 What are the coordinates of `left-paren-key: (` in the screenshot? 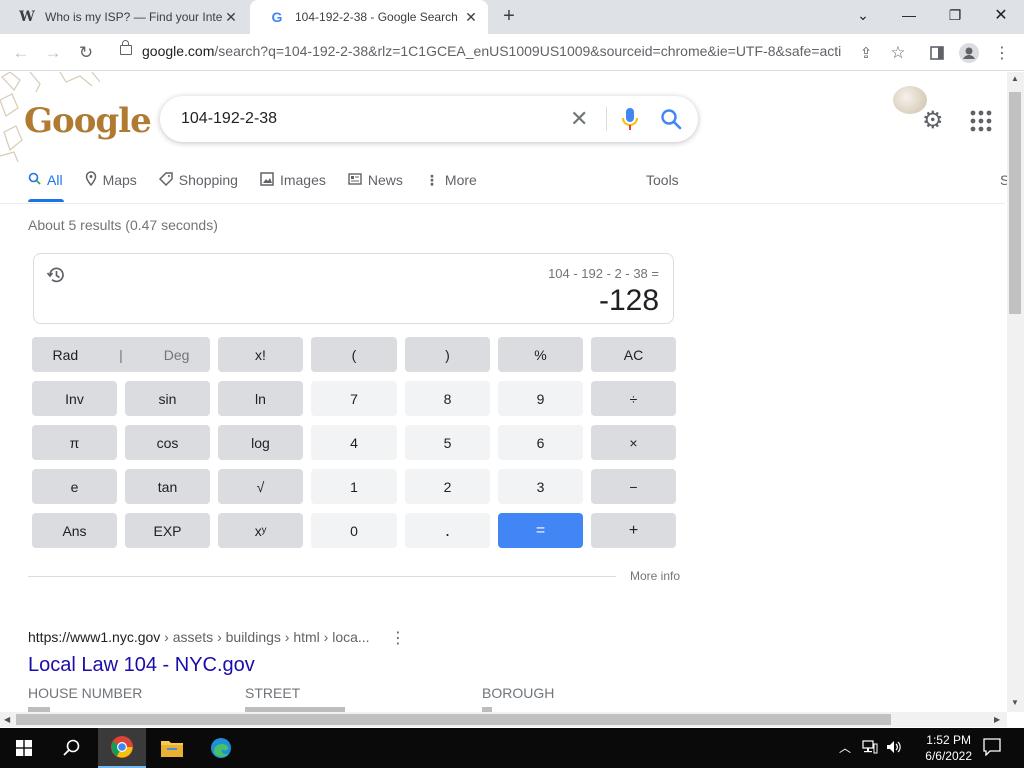 It's located at (354, 354).